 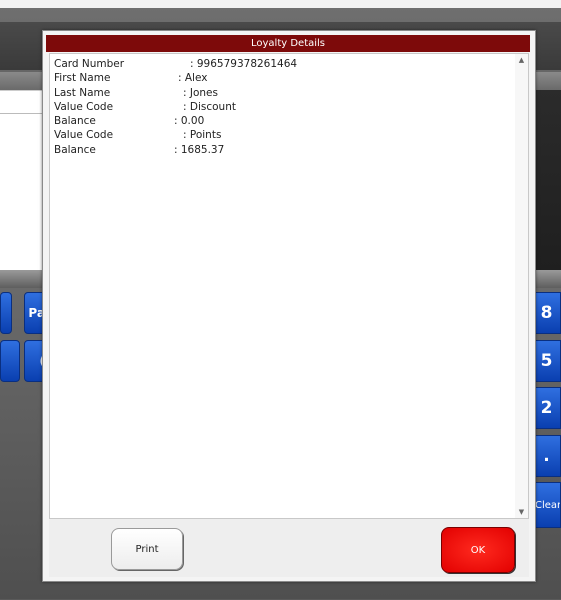 What do you see at coordinates (283, 78) in the screenshot?
I see `detail-row-first-name: First Name : Alex` at bounding box center [283, 78].